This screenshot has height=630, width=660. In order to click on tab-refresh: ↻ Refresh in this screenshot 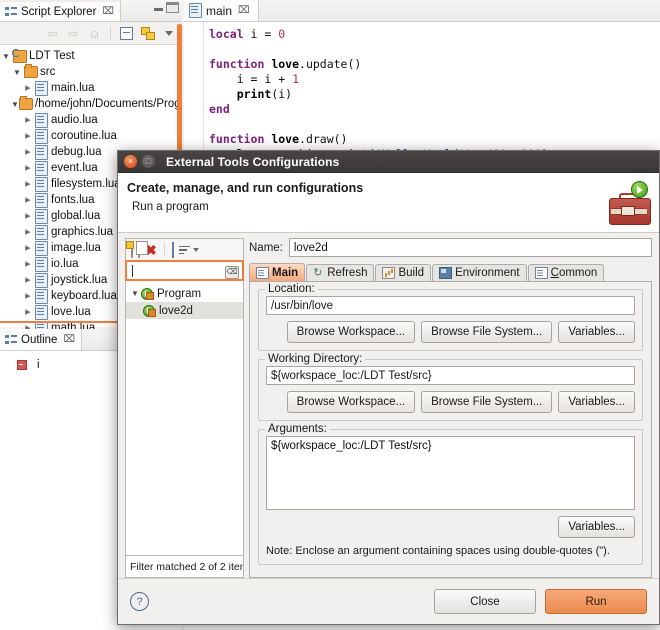, I will do `click(340, 272)`.